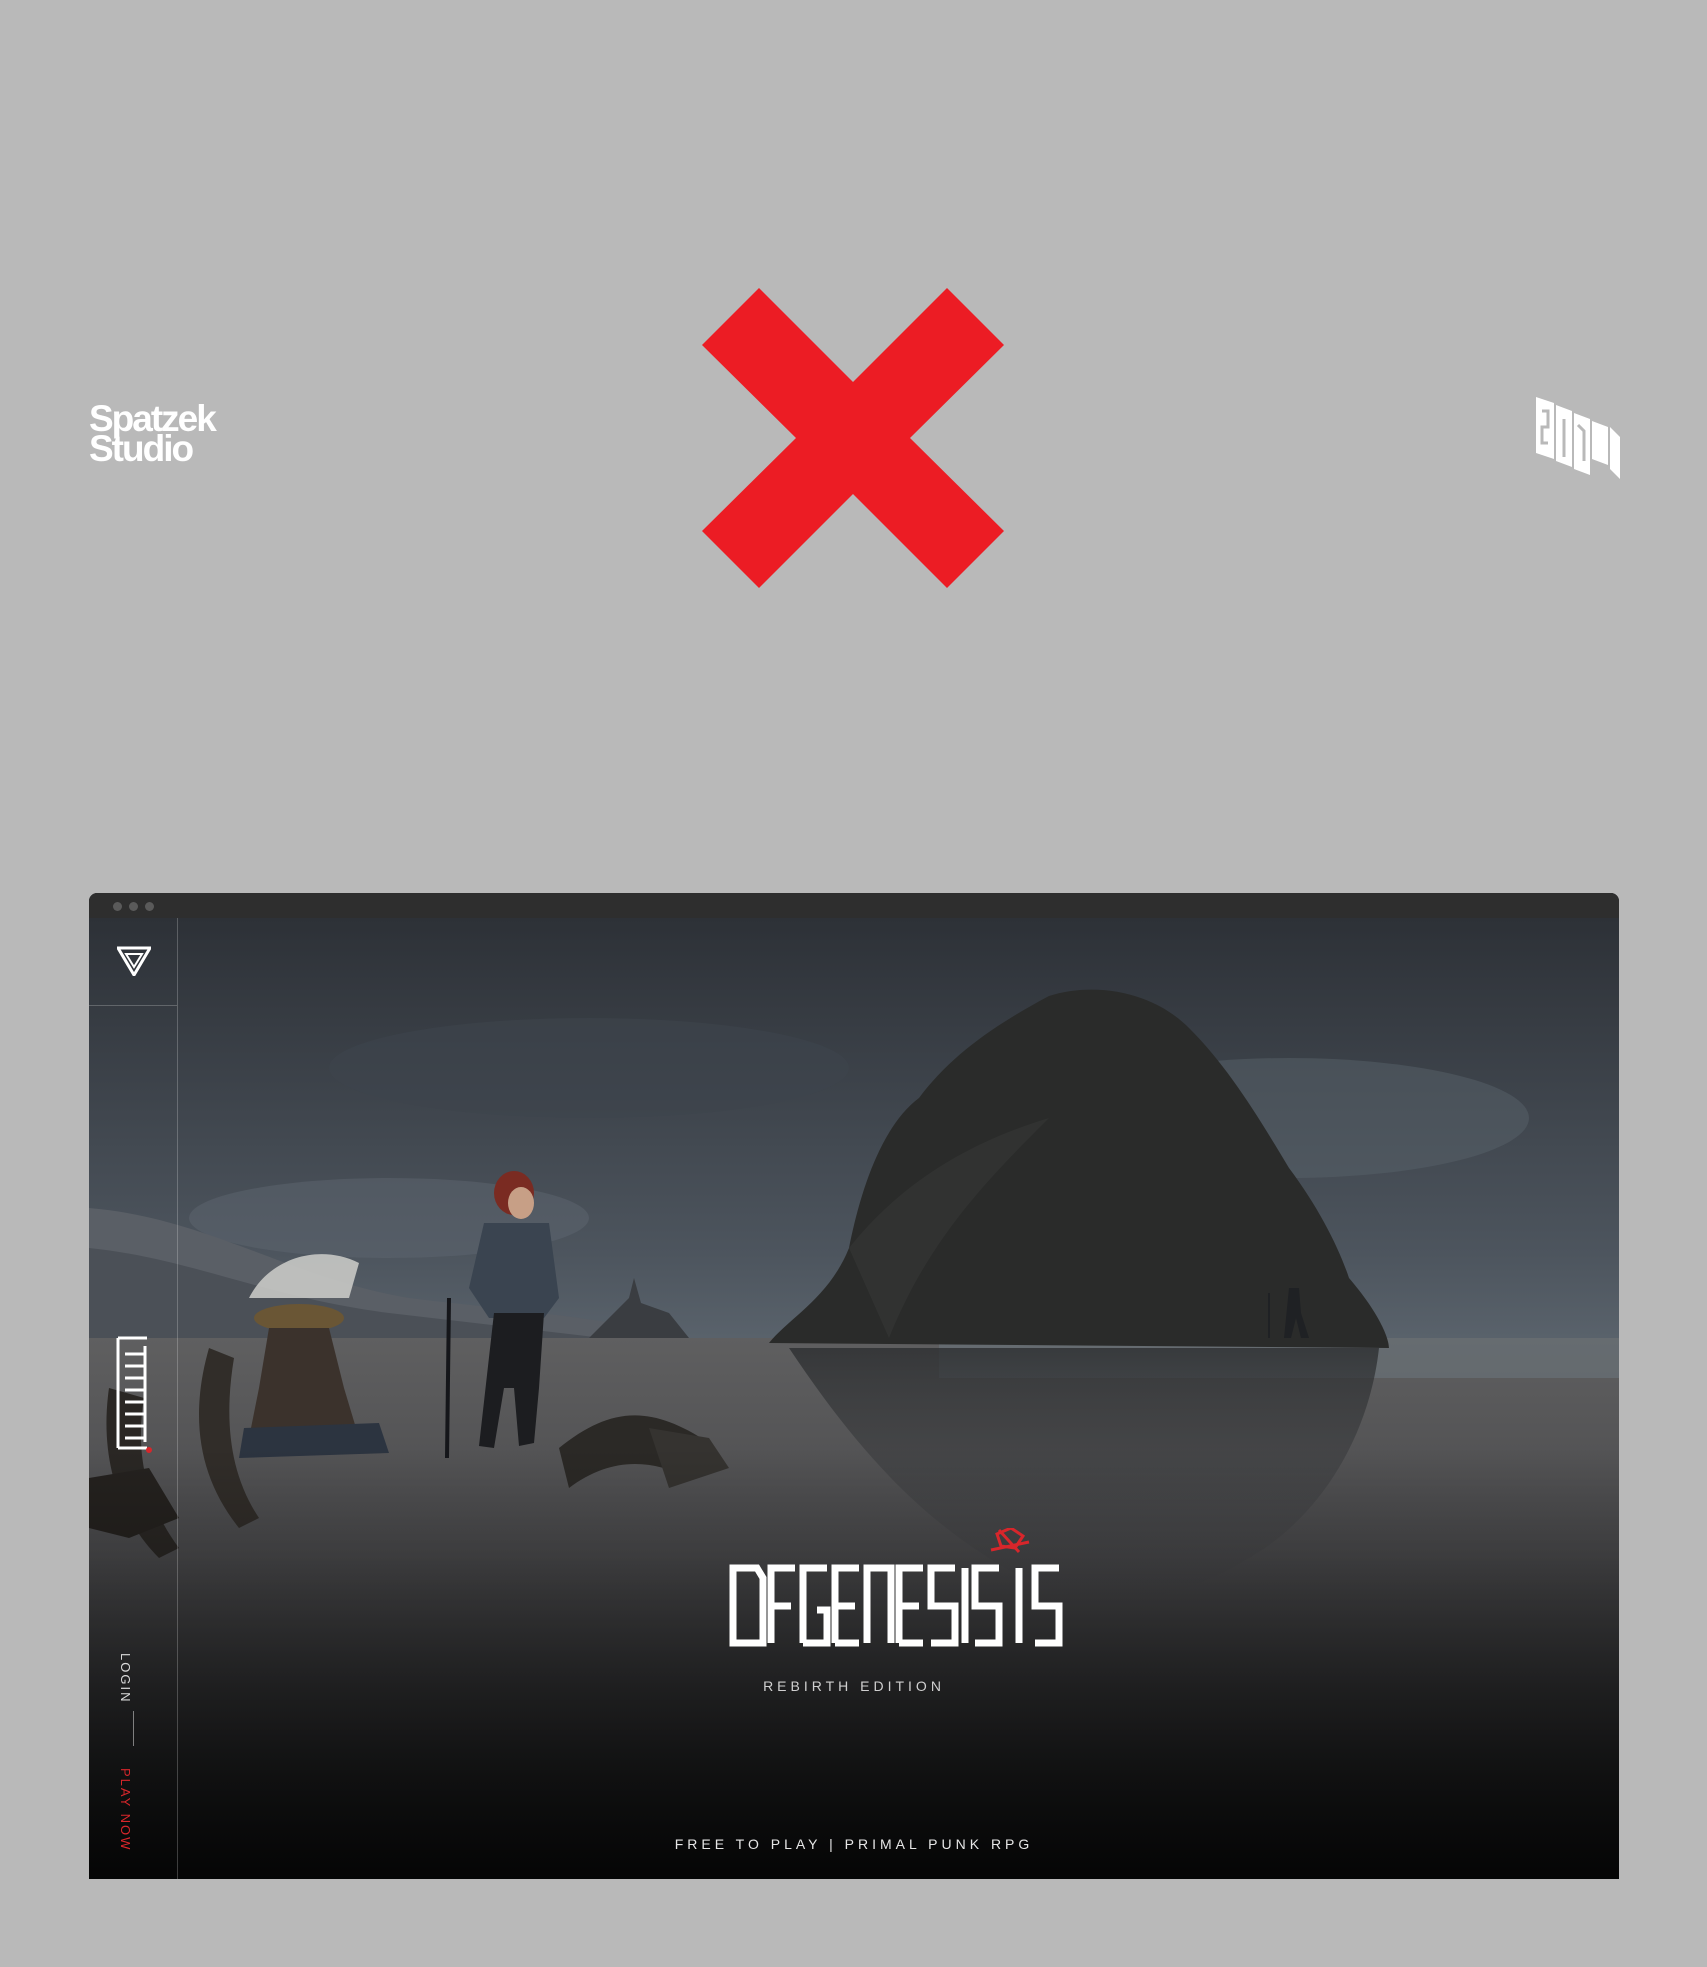  Describe the element at coordinates (854, 905) in the screenshot. I see `browser-title-bar` at that location.